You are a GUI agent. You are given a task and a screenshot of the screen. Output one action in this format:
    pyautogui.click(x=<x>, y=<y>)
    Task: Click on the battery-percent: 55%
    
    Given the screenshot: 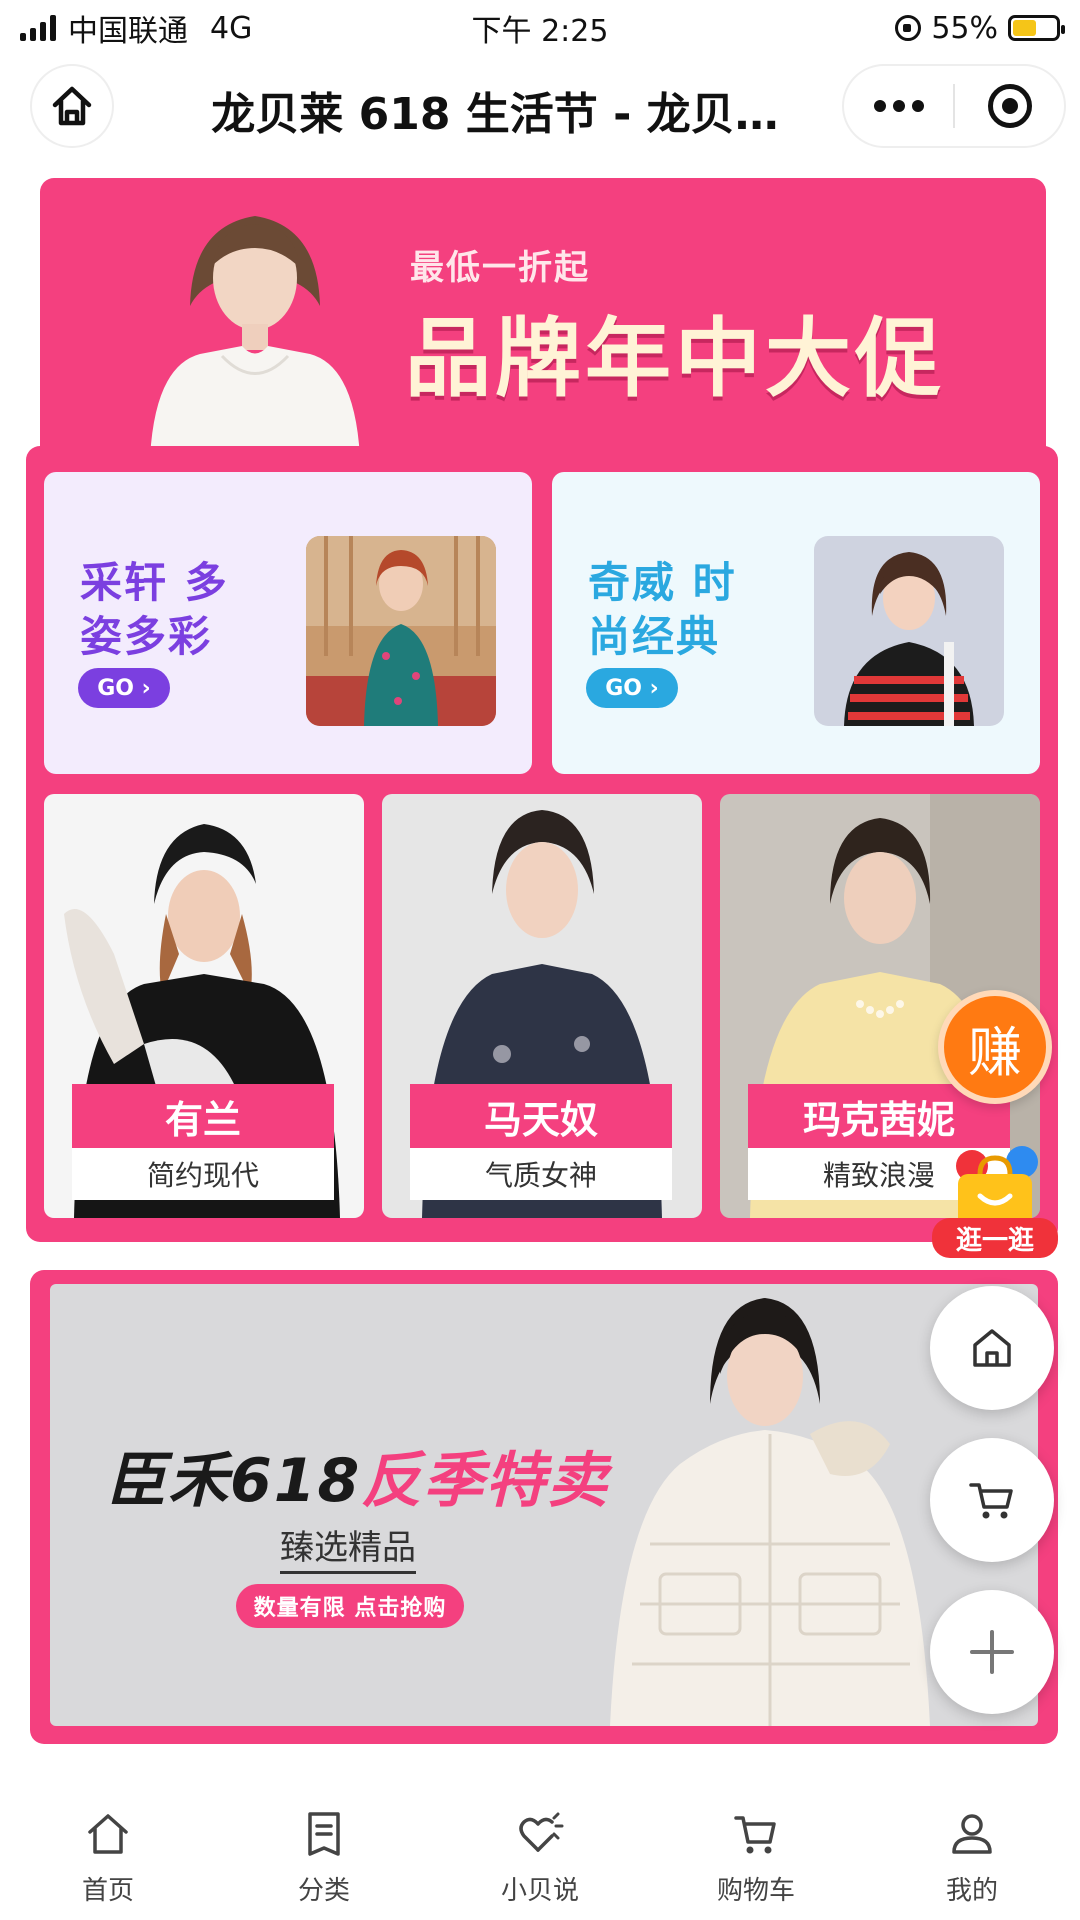 What is the action you would take?
    pyautogui.click(x=964, y=28)
    